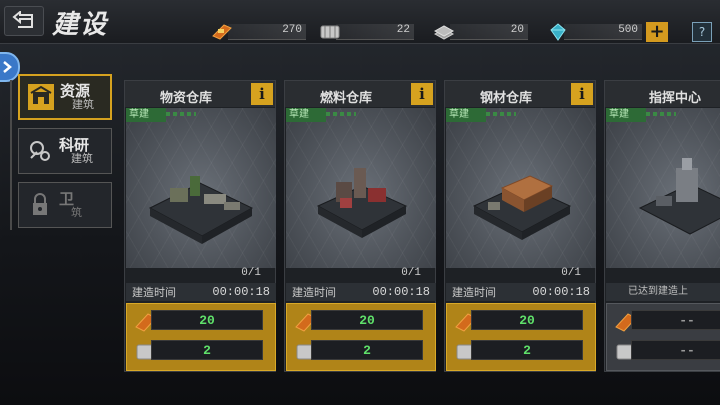 The image size is (720, 405). I want to click on tab-label: 资源, so click(75, 90).